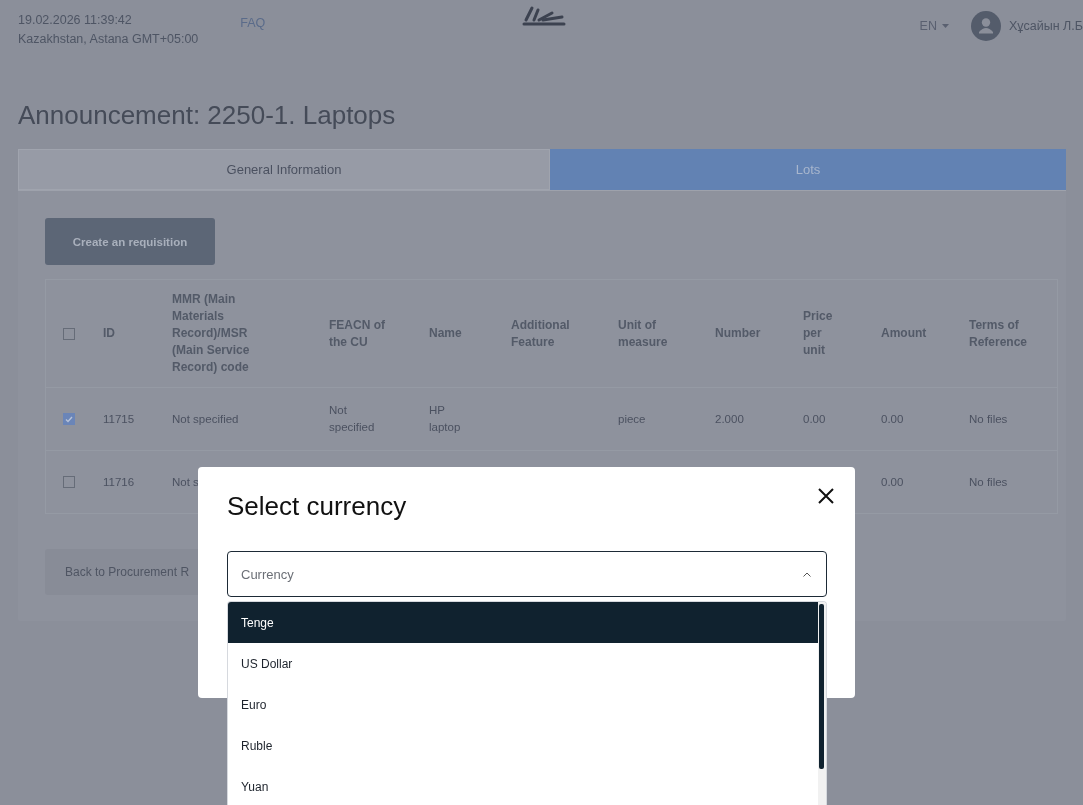  Describe the element at coordinates (808, 169) in the screenshot. I see `tab: Lots` at that location.